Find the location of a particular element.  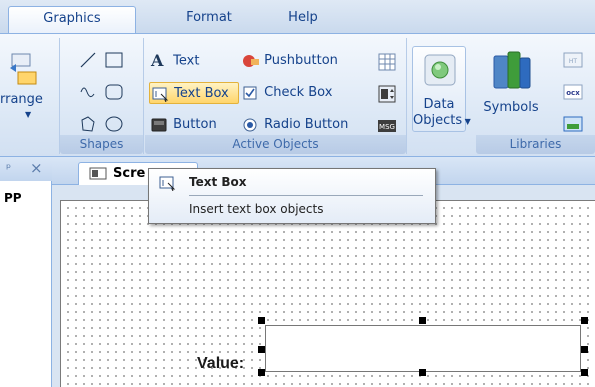

ribbon-tab-bar: Graphics Format Help is located at coordinates (297, 17).